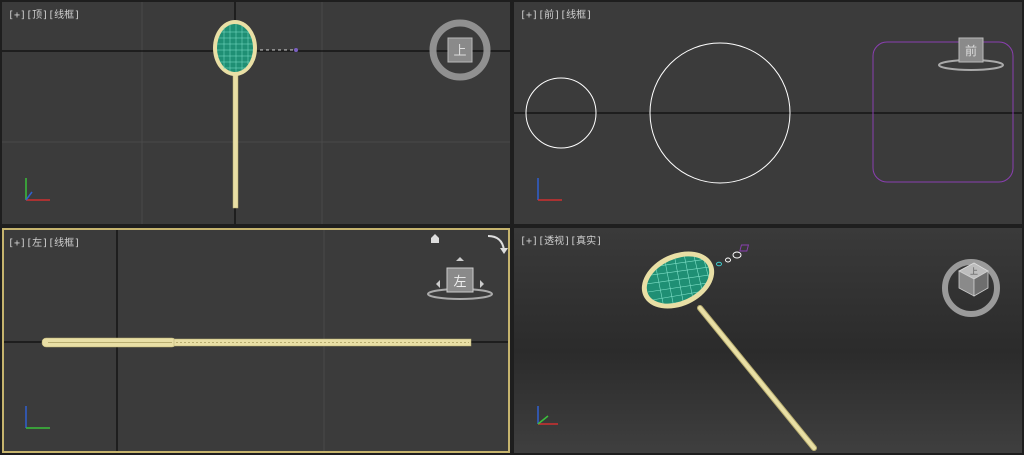 This screenshot has height=455, width=1024. Describe the element at coordinates (497, 244) in the screenshot. I see `orbit-arrow-icon` at that location.